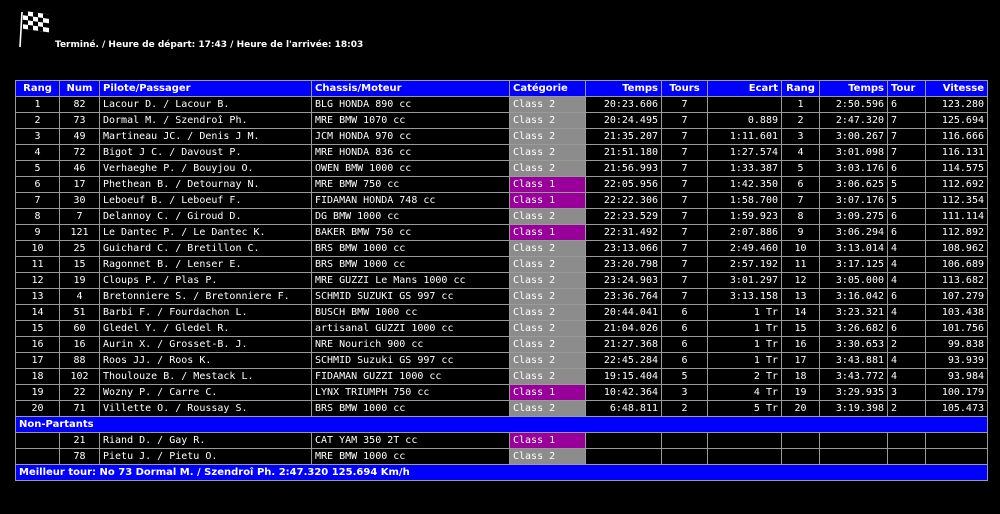  Describe the element at coordinates (800, 232) in the screenshot. I see `rang-best: 9` at that location.